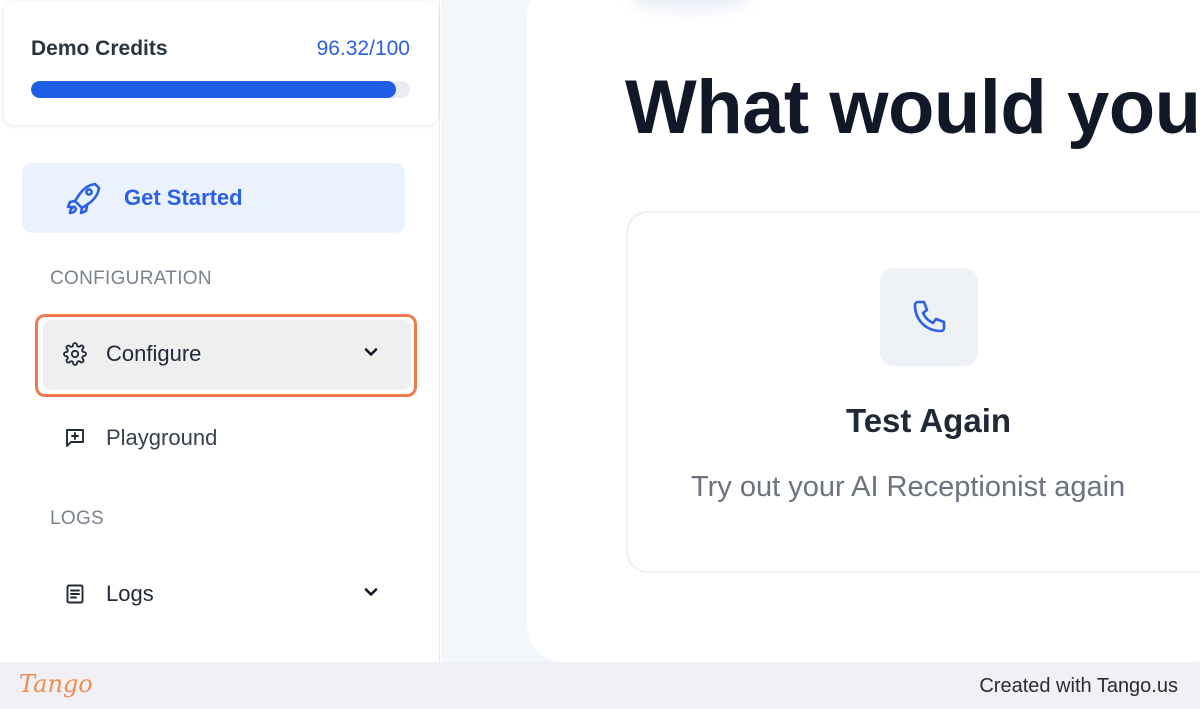  I want to click on credits-value: 96.32/100, so click(363, 48).